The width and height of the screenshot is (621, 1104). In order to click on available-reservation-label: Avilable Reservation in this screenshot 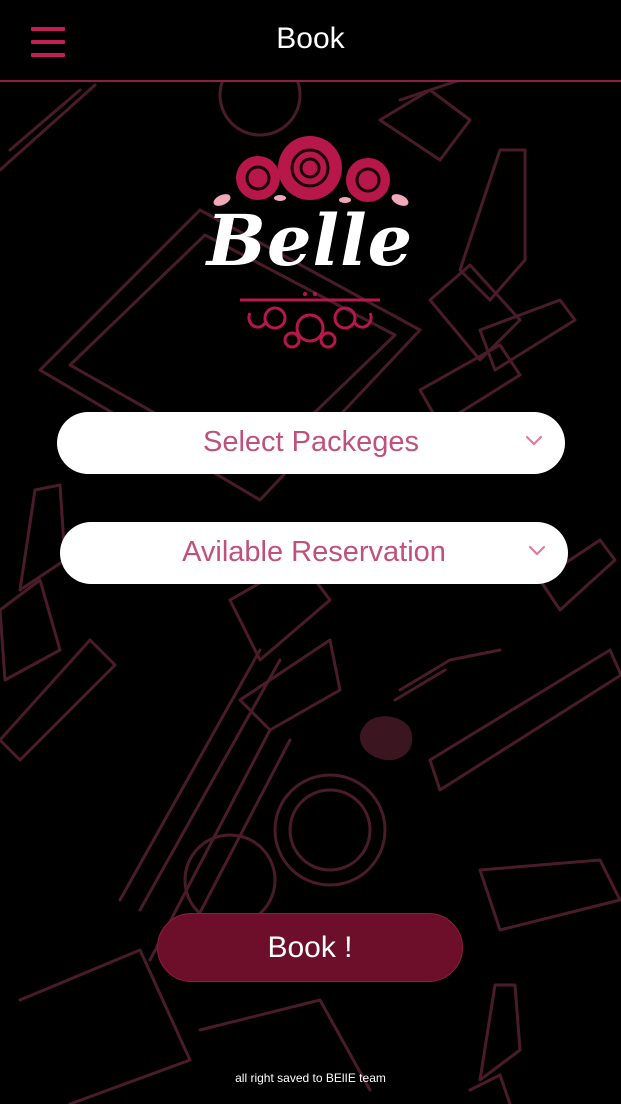, I will do `click(314, 552)`.